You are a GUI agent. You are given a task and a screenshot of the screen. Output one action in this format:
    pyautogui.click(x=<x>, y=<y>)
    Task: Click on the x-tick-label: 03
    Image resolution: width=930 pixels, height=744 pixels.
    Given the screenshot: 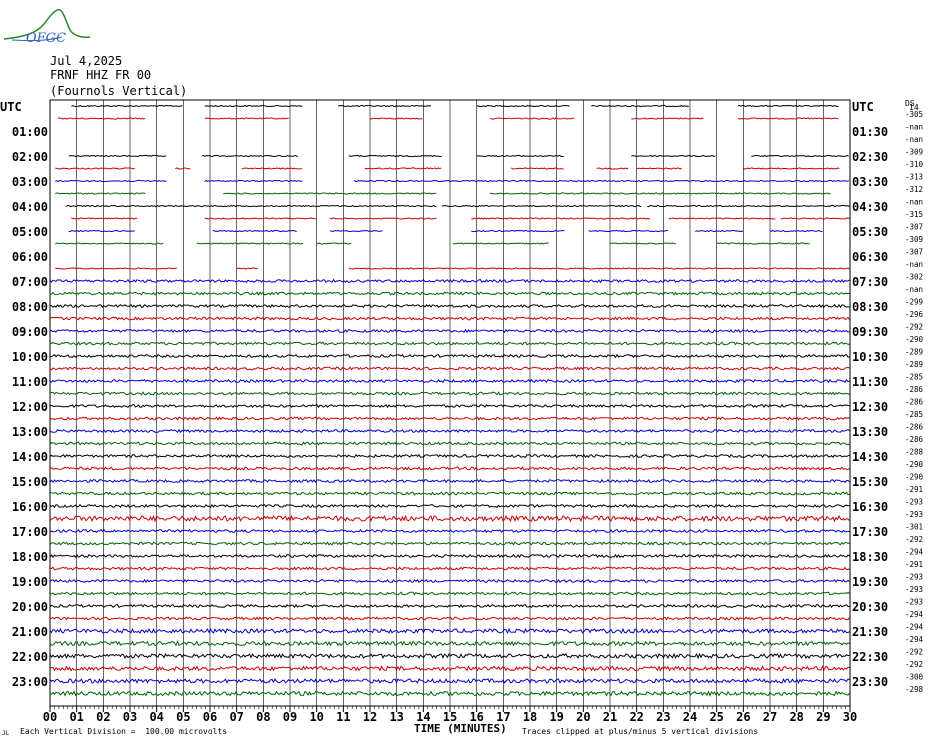 What is the action you would take?
    pyautogui.click(x=130, y=717)
    